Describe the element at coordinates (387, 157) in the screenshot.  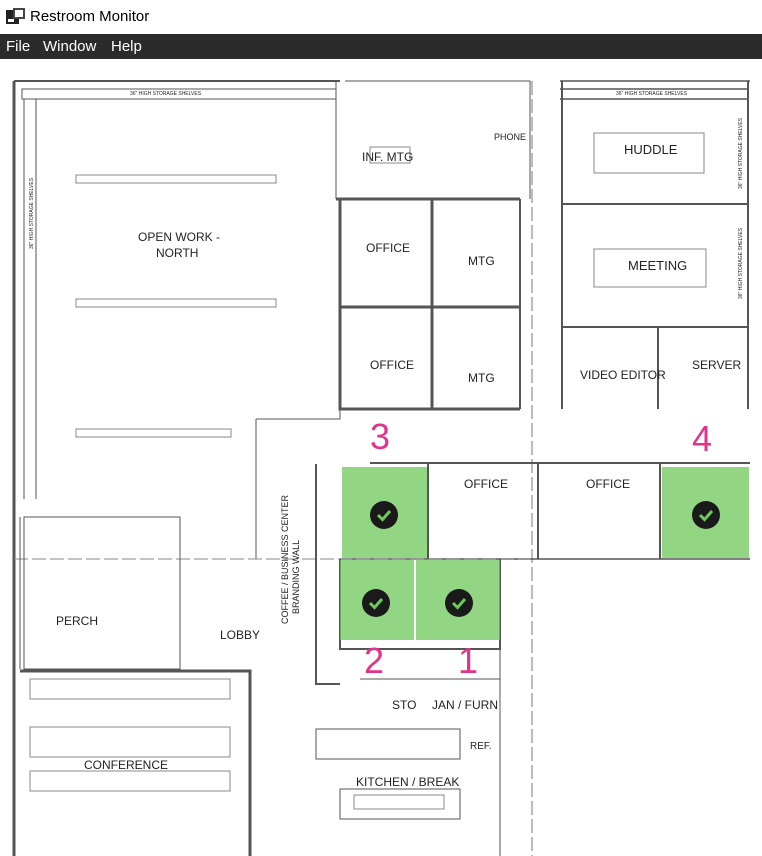
I see `label-inf-mtg: INF. MTG` at that location.